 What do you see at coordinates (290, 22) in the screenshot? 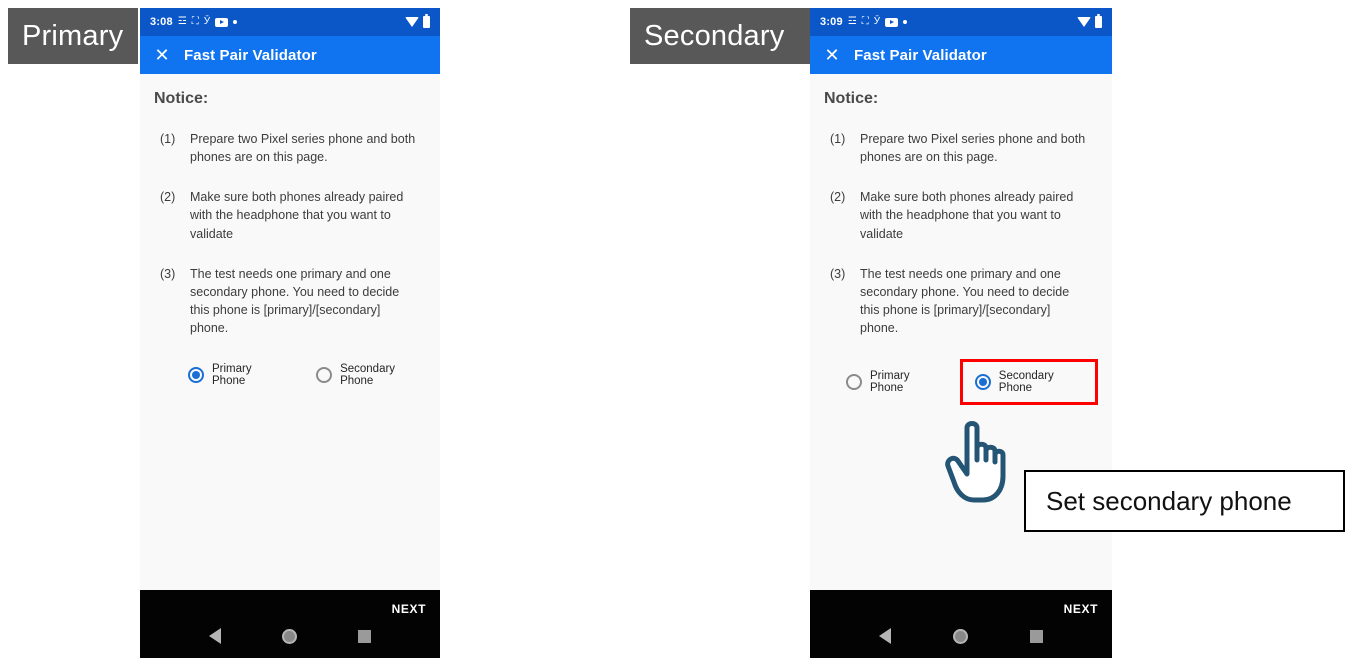
I see `primary-status-bar: 3:08 ☲ ⛶ Ӯ` at bounding box center [290, 22].